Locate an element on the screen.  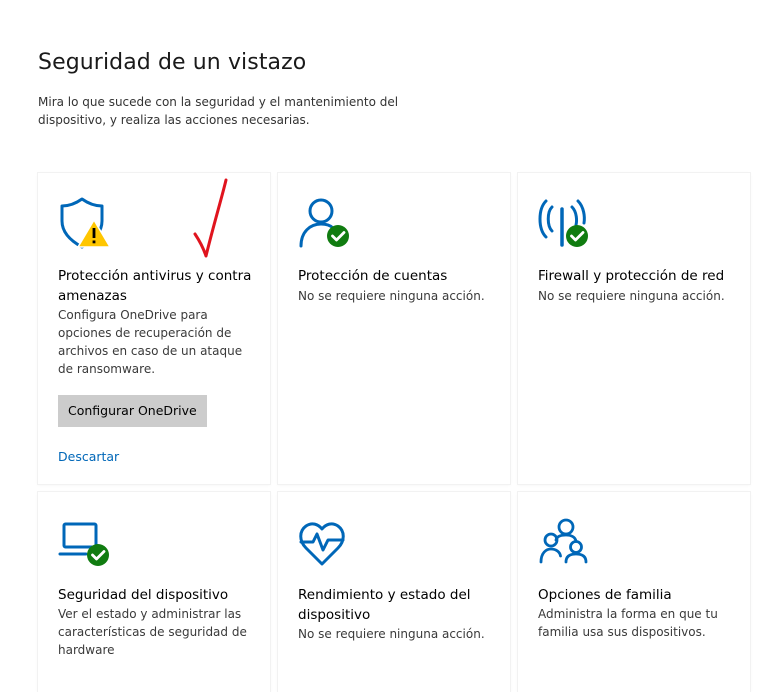
family-icon is located at coordinates (563, 541).